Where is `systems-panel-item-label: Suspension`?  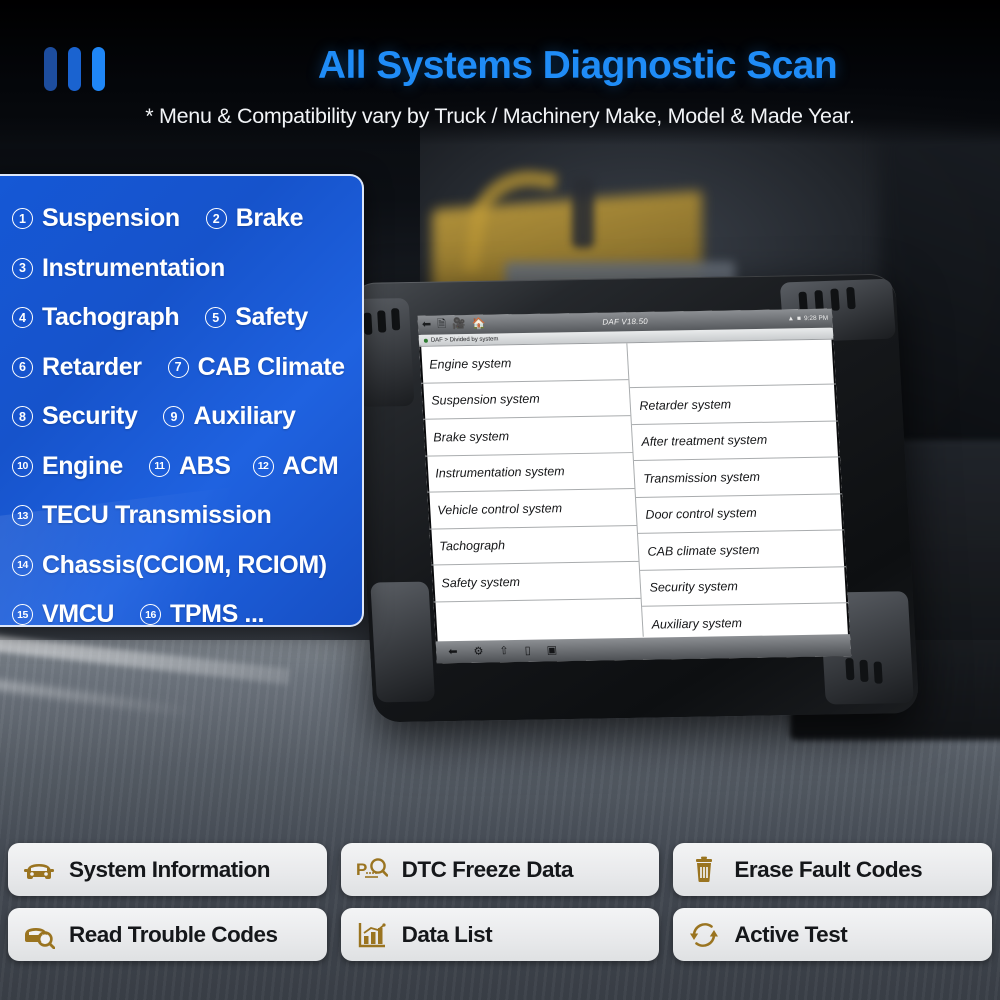 systems-panel-item-label: Suspension is located at coordinates (111, 218).